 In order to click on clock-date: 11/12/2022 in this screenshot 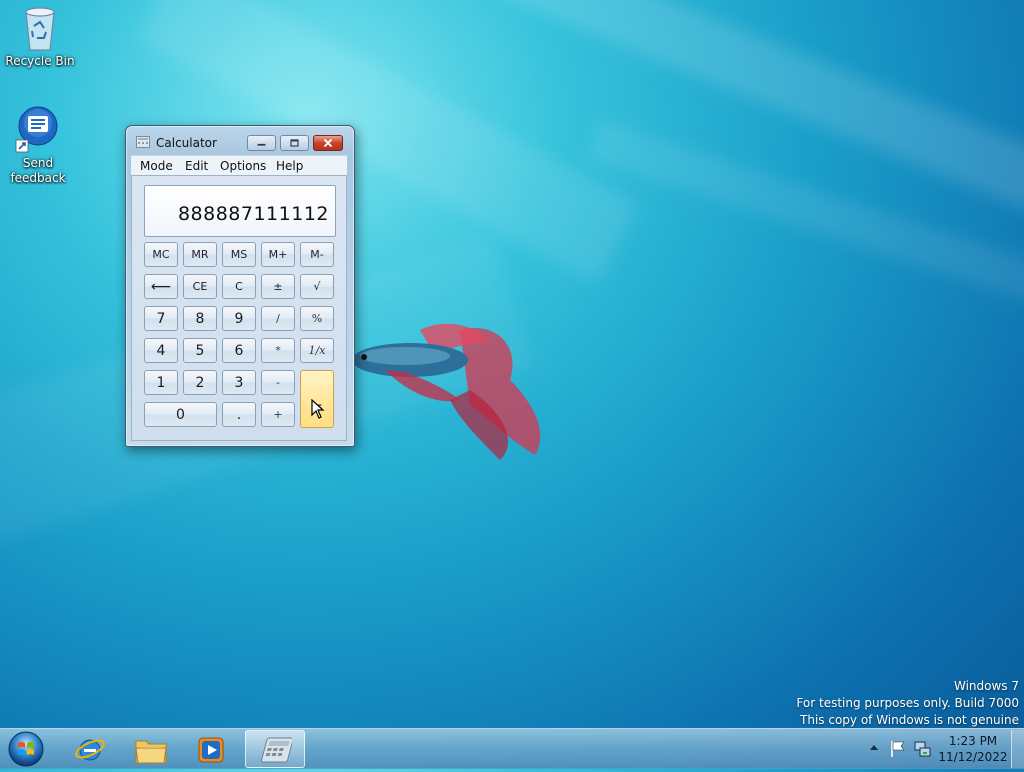, I will do `click(973, 757)`.